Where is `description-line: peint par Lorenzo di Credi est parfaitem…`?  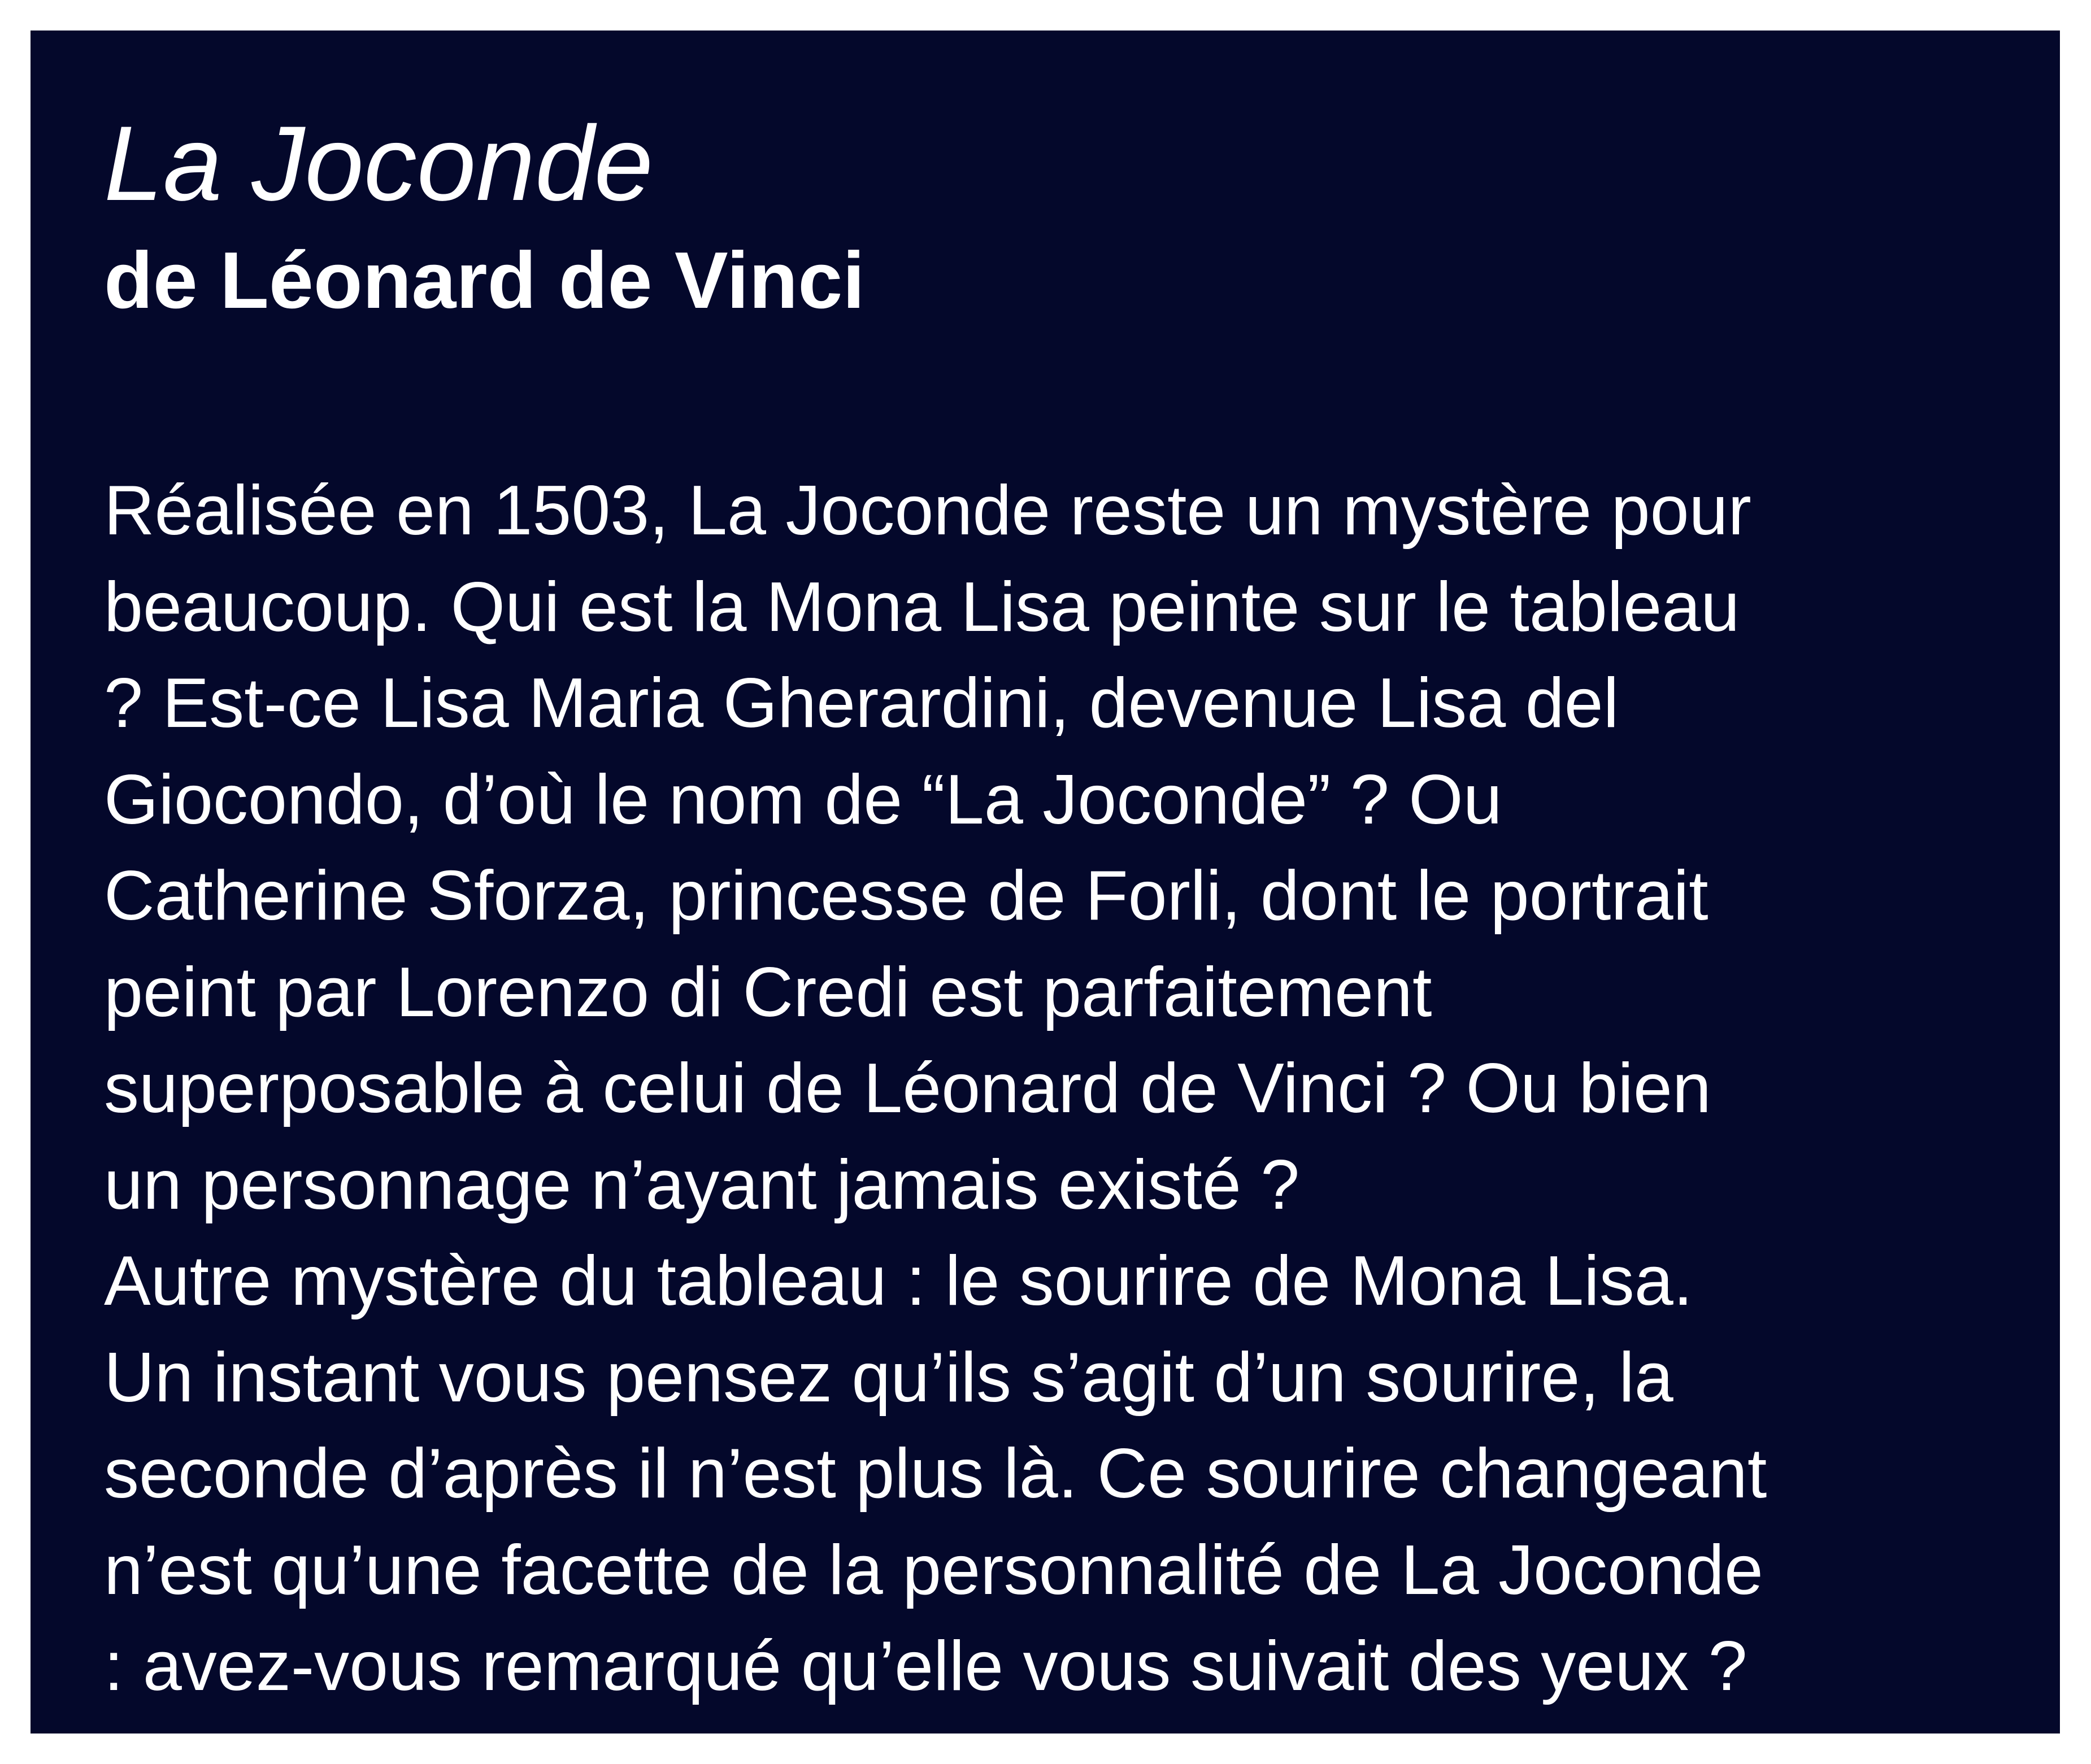 description-line: peint par Lorenzo di Credi est parfaitem… is located at coordinates (768, 992).